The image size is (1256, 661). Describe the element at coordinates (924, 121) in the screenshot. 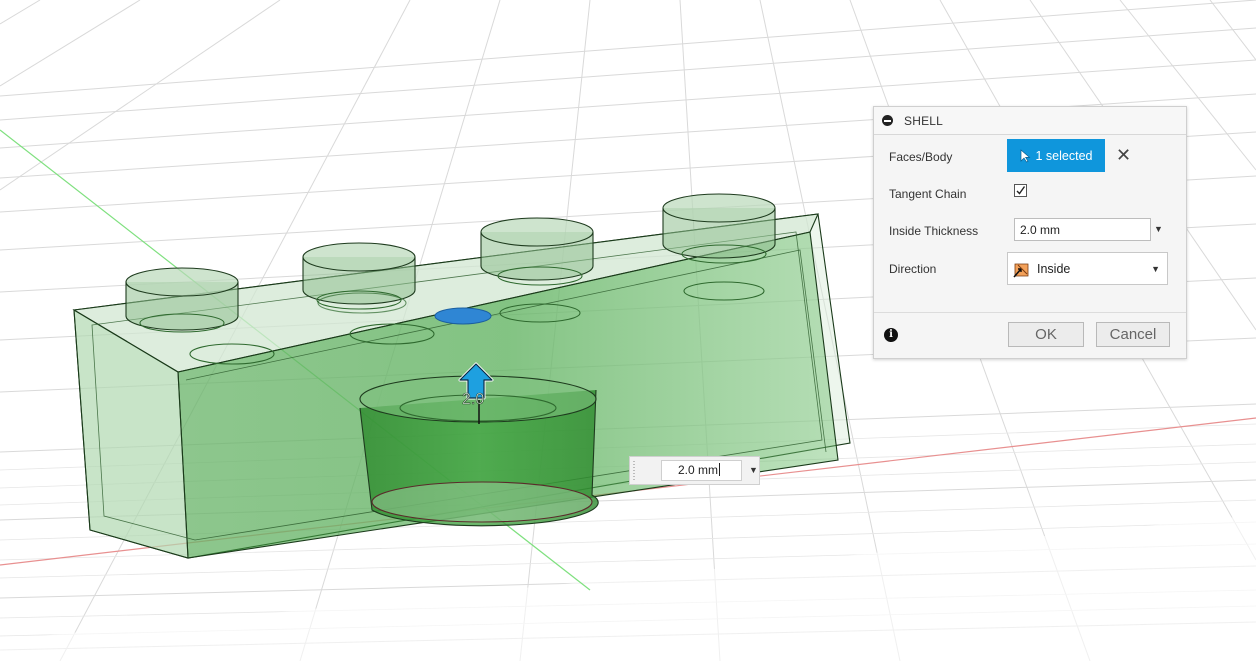

I see `dialog-title: SHELL` at that location.